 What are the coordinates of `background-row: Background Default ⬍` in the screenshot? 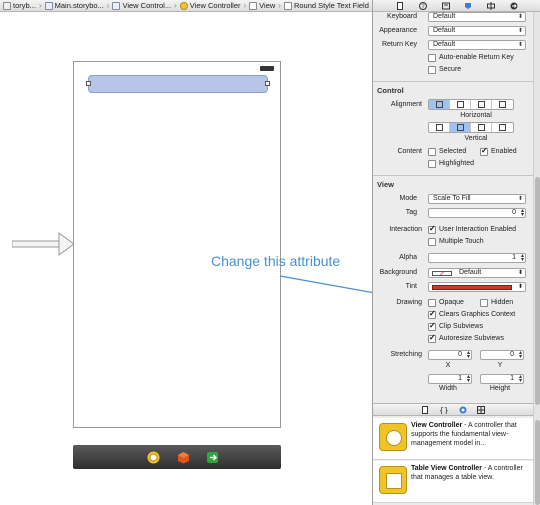 It's located at (453, 273).